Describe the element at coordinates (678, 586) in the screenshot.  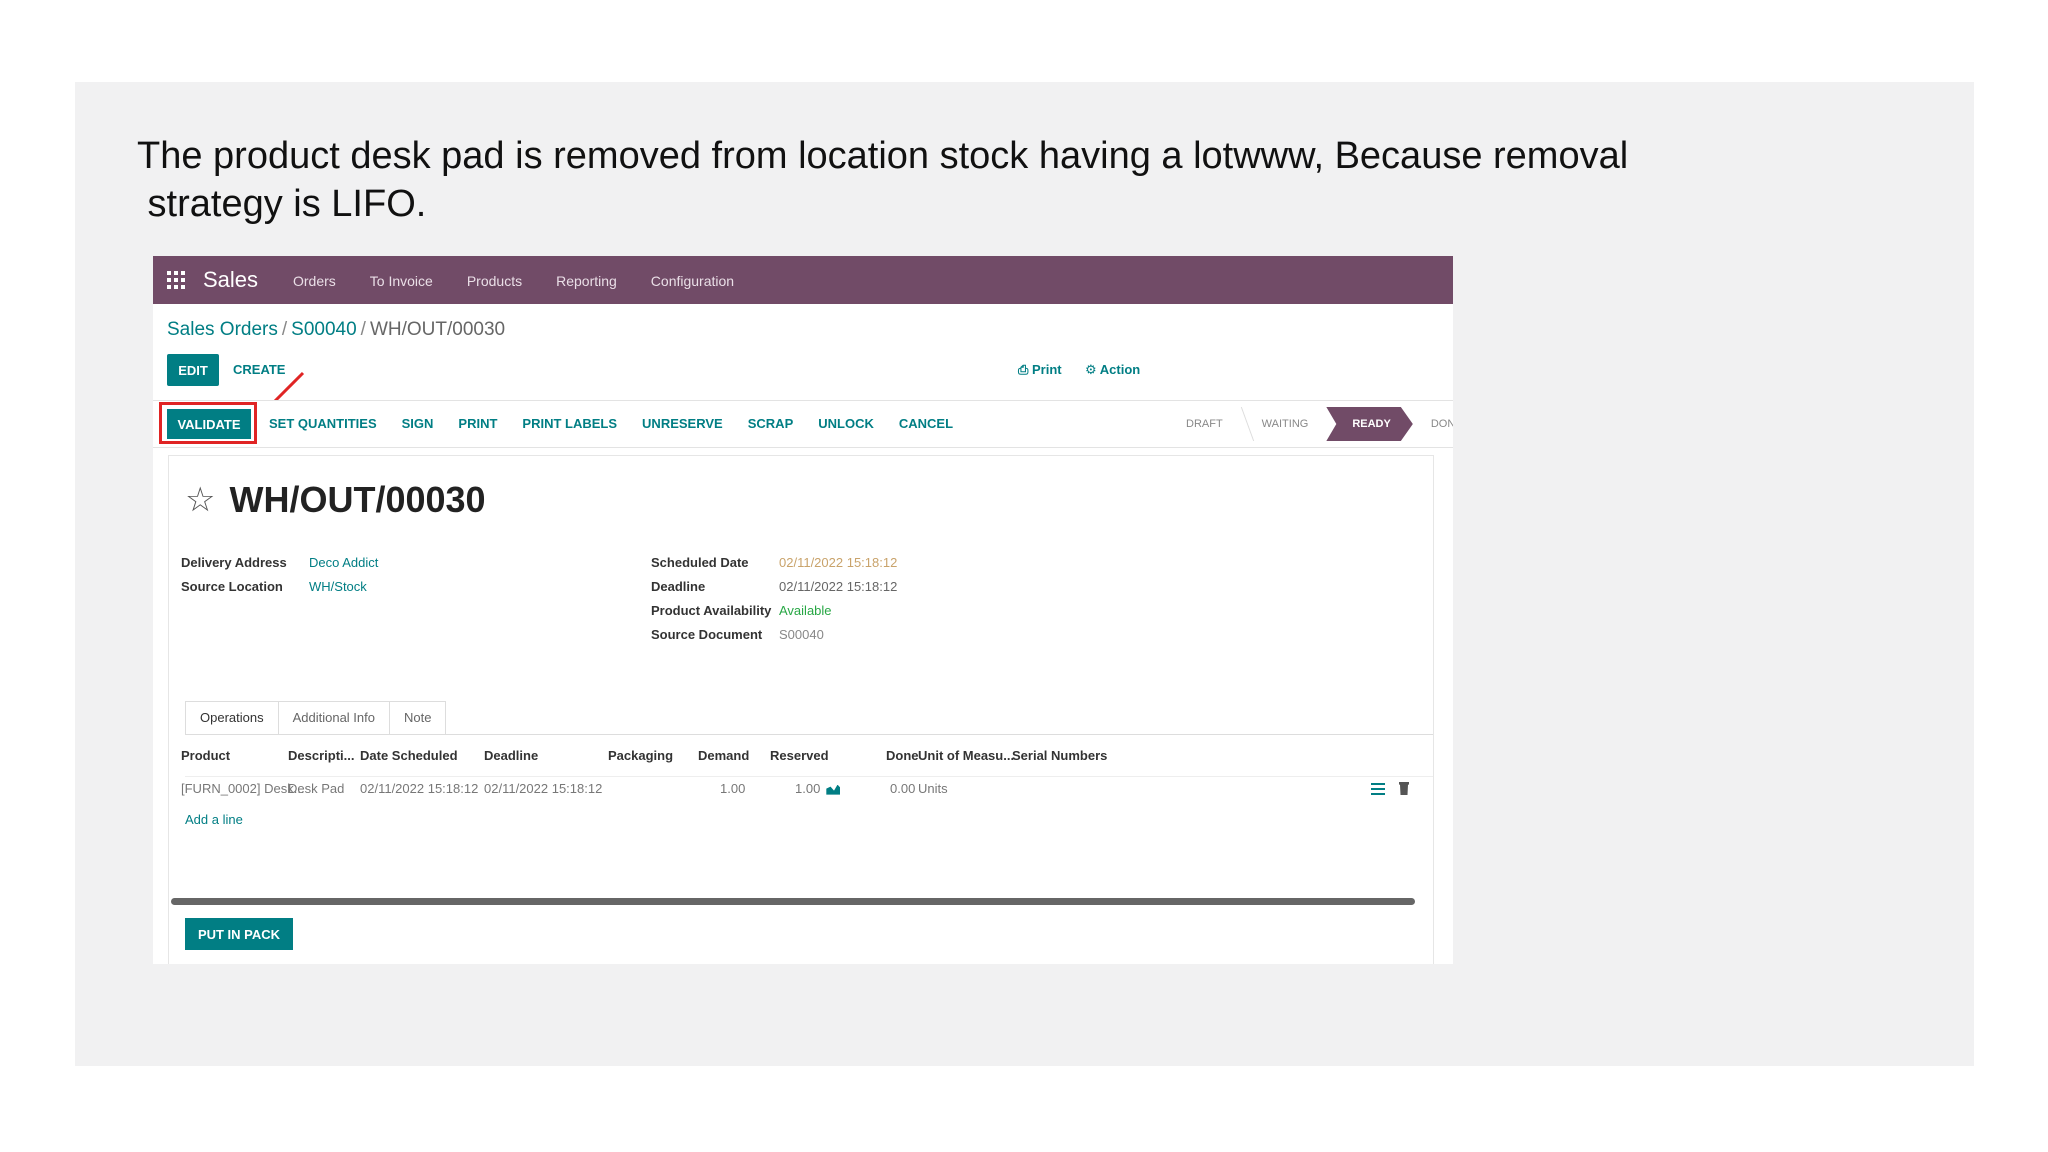
I see `deadline-label: Deadline` at that location.